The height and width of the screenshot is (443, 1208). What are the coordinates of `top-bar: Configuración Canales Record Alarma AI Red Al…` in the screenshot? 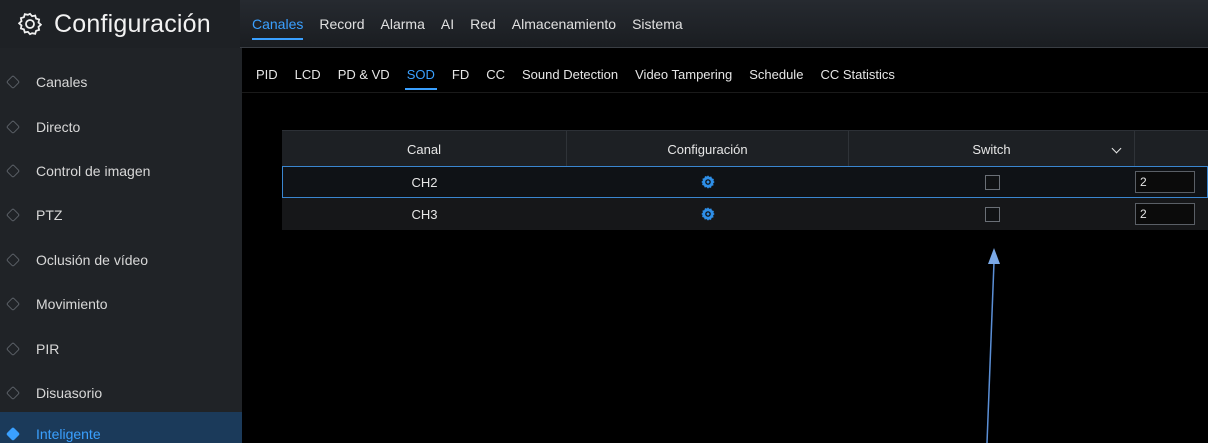 It's located at (604, 24).